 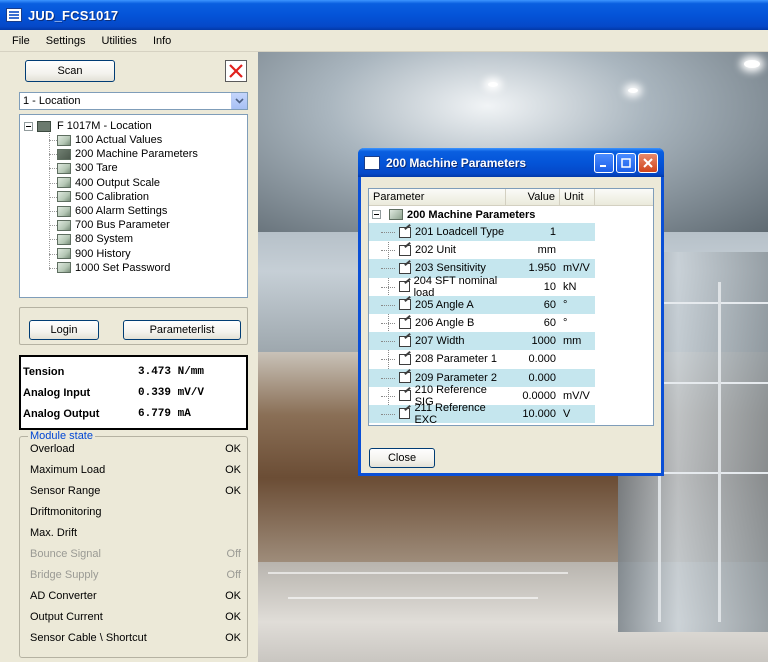 I want to click on param-row-203: 203 Sensitivity 1.950 mV/V, so click(x=511, y=268).